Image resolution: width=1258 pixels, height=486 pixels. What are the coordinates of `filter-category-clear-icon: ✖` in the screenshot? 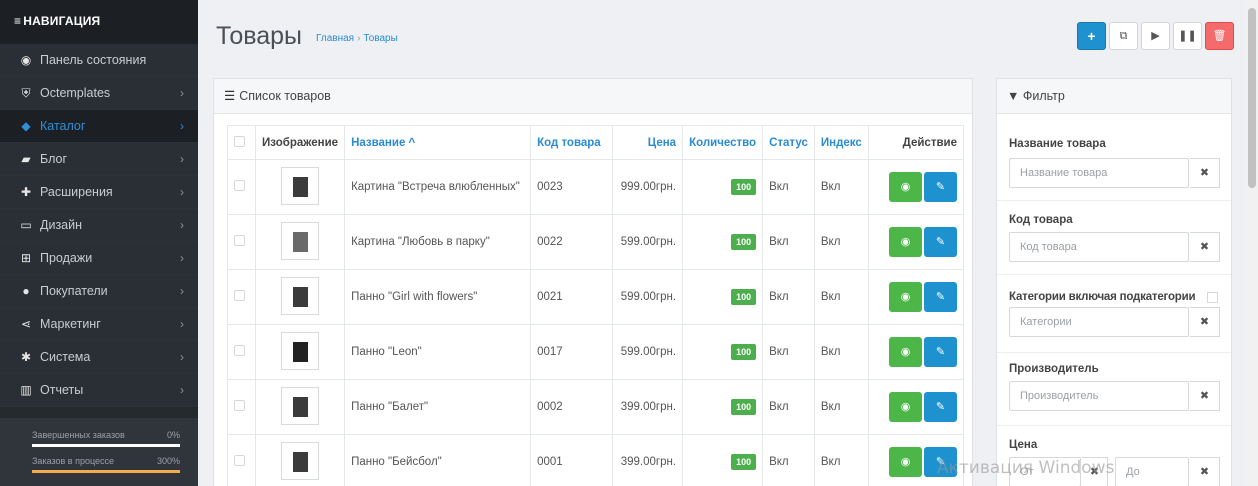 It's located at (1205, 322).